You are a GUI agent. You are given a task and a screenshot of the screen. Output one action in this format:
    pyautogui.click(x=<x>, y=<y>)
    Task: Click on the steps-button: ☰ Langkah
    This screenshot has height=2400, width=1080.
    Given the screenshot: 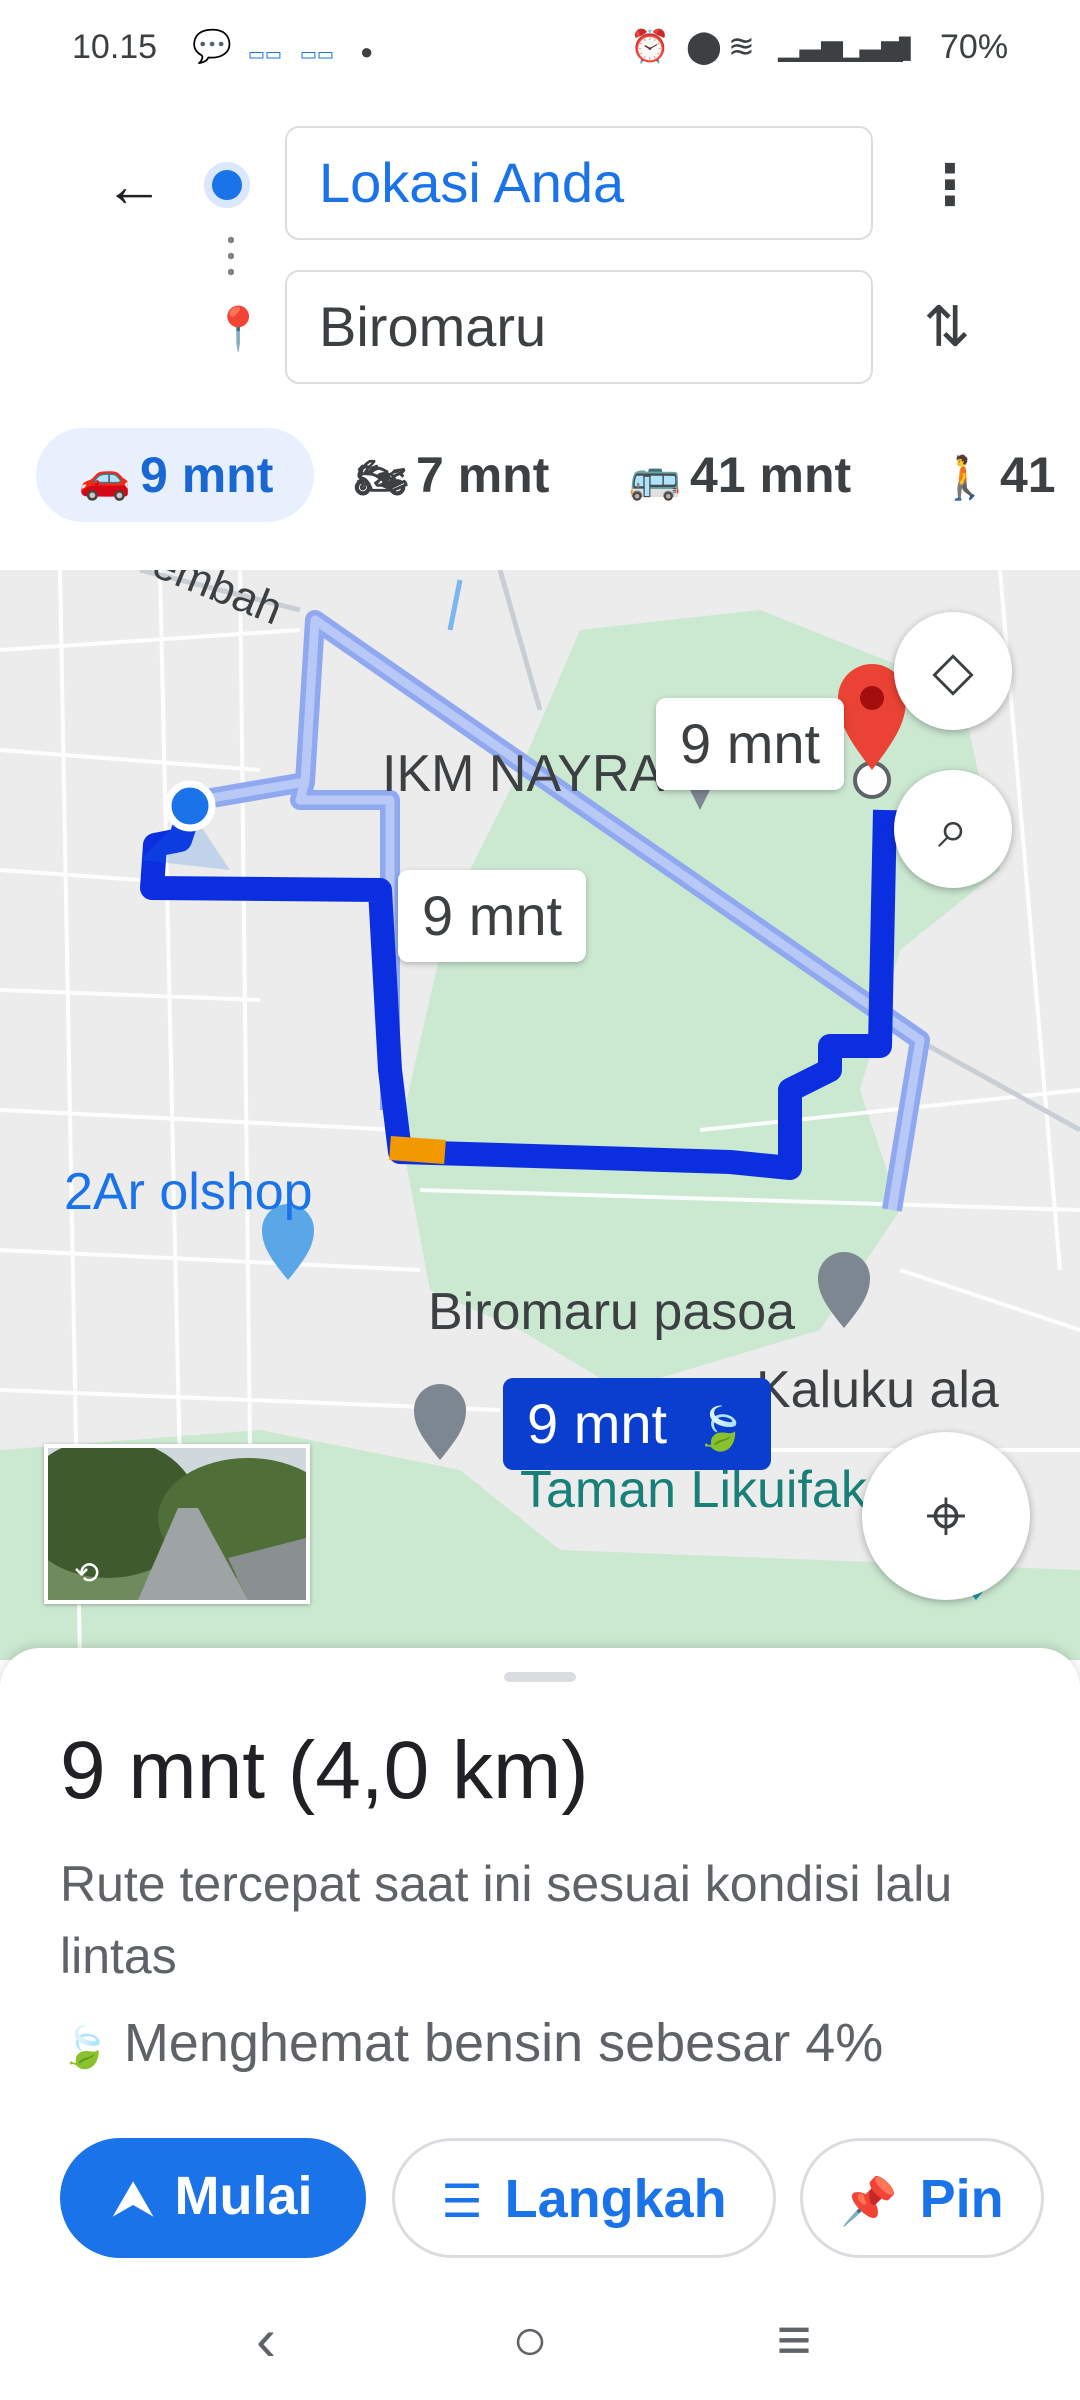 What is the action you would take?
    pyautogui.click(x=584, y=2198)
    